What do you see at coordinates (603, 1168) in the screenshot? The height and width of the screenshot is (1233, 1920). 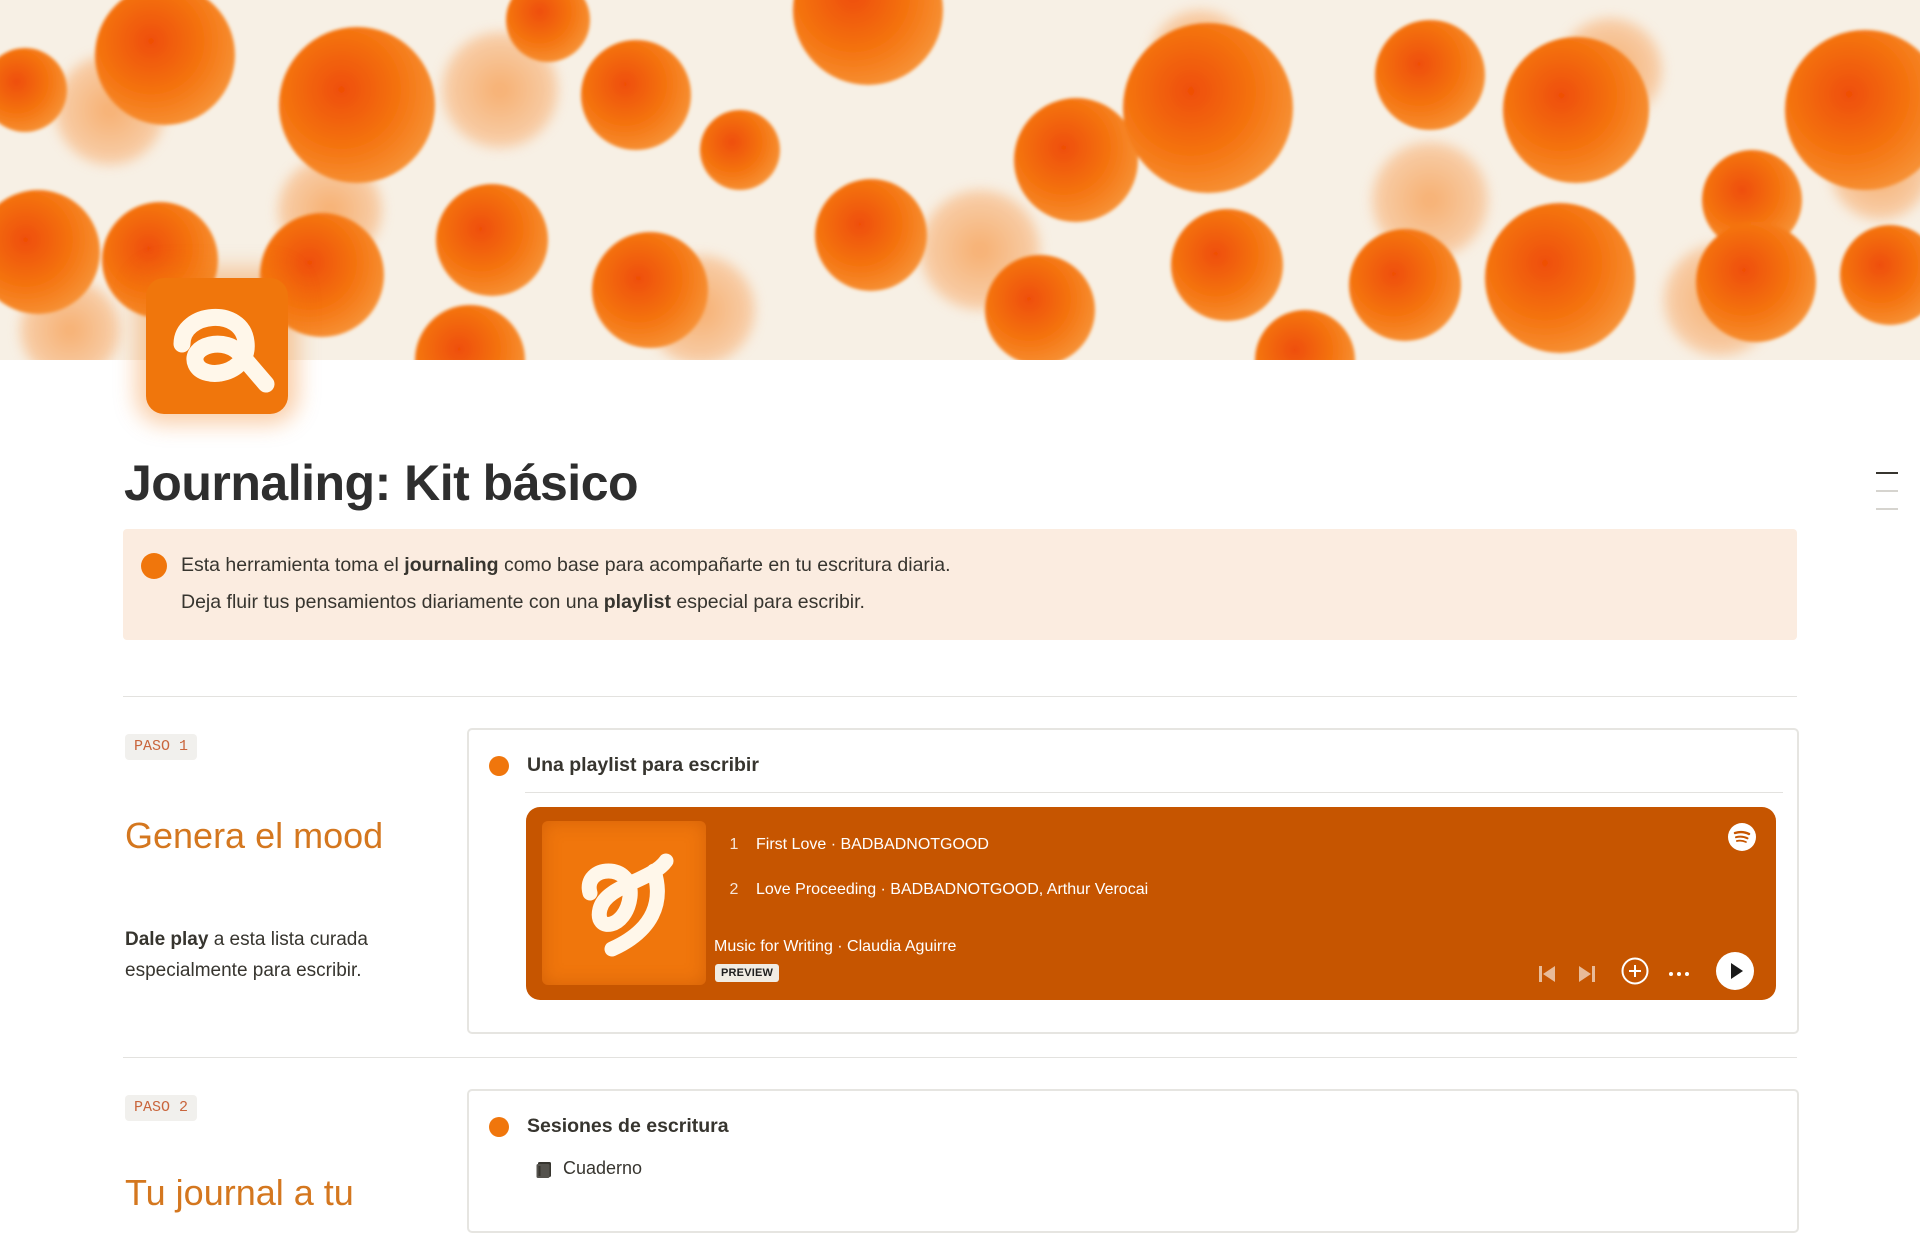 I see `database-view-label: Cuaderno` at bounding box center [603, 1168].